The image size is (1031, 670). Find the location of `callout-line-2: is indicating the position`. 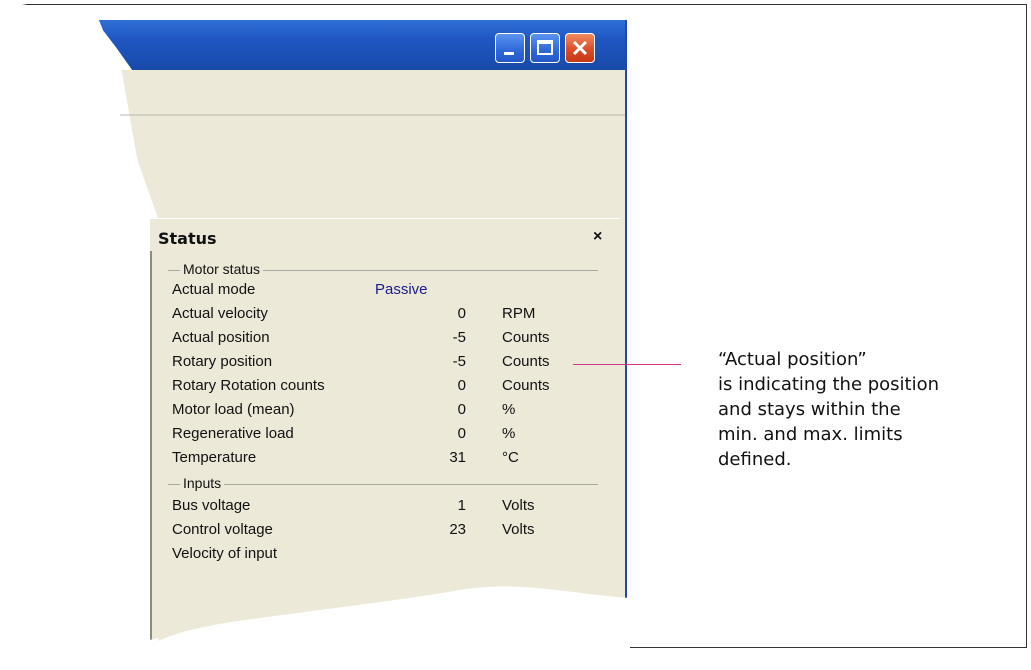

callout-line-2: is indicating the position is located at coordinates (829, 384).